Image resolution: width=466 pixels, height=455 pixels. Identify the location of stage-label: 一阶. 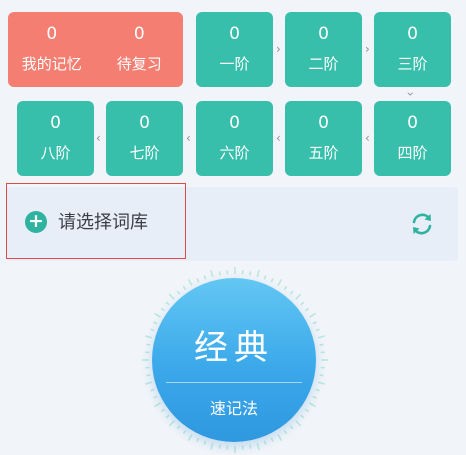
(234, 64).